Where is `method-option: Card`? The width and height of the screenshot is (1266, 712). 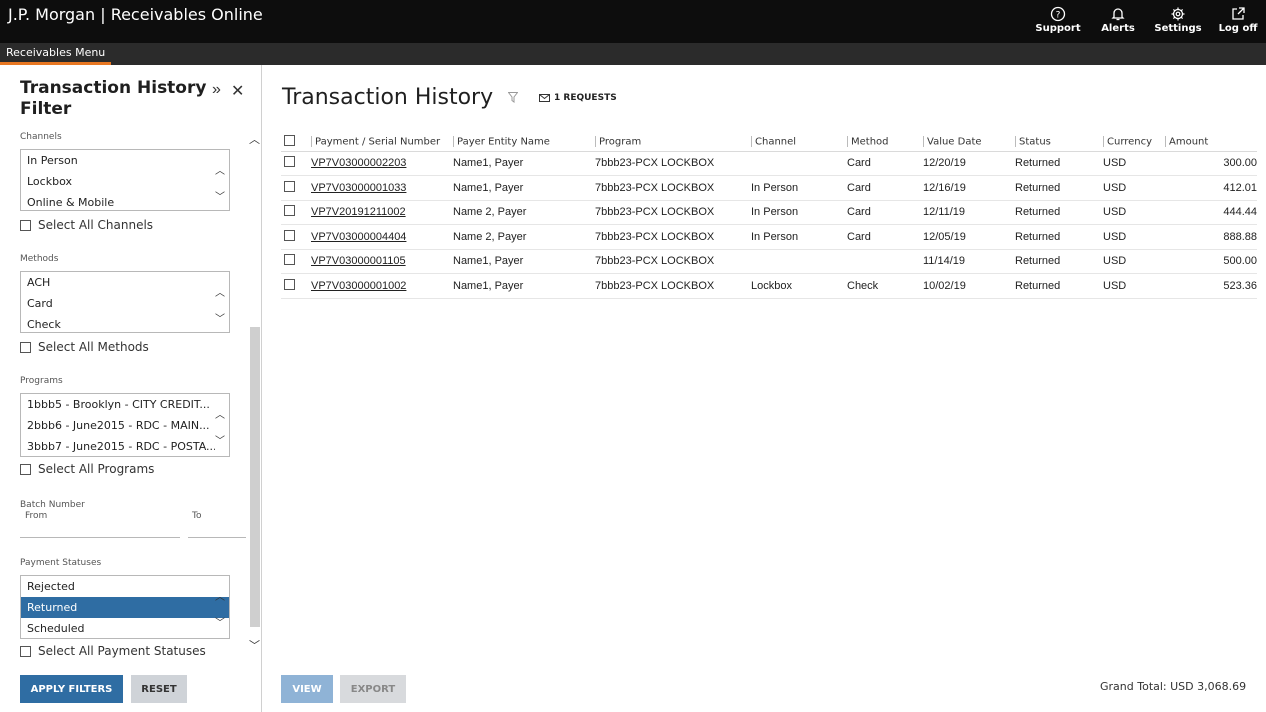 method-option: Card is located at coordinates (125, 303).